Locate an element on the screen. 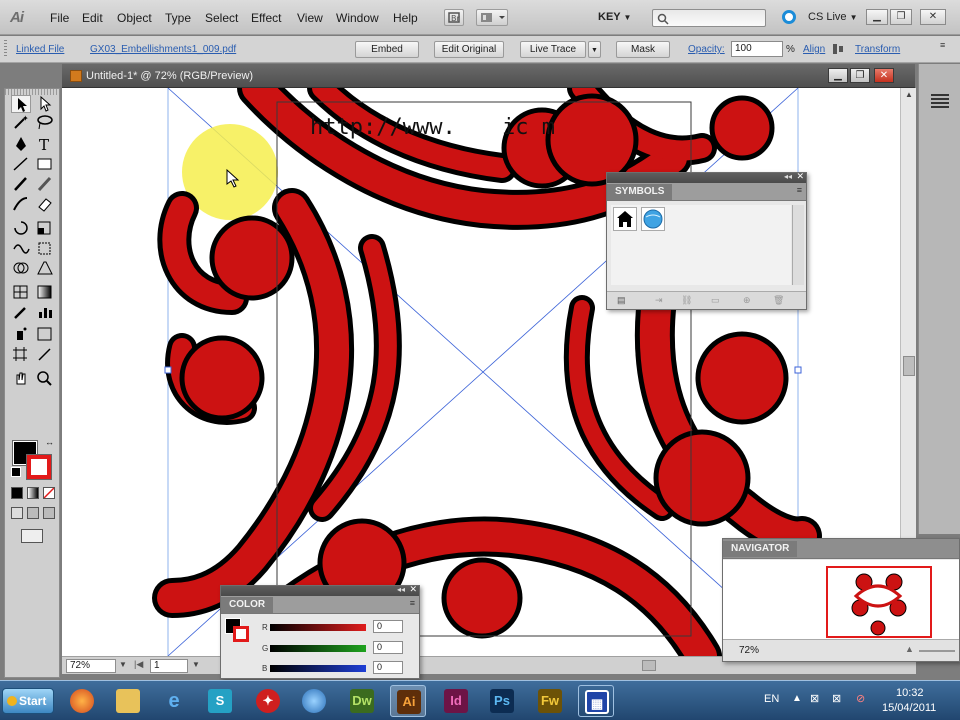 This screenshot has height=720, width=960. mask-button: Mask is located at coordinates (643, 49).